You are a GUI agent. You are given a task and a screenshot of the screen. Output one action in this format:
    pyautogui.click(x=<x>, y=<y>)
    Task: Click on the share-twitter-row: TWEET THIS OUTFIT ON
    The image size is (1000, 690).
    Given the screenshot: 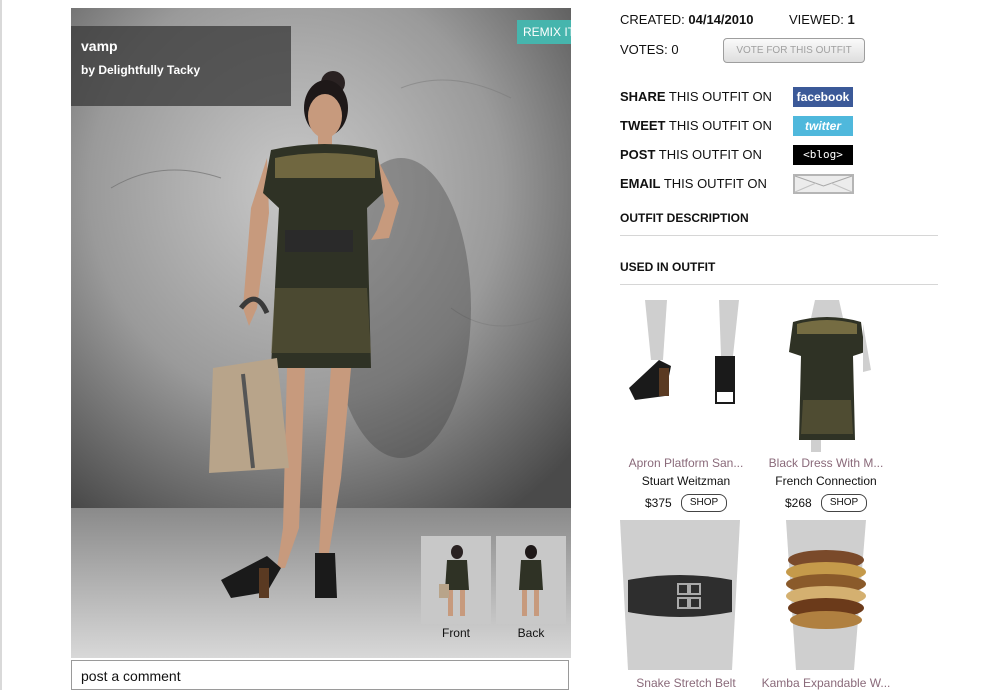 What is the action you would take?
    pyautogui.click(x=696, y=125)
    